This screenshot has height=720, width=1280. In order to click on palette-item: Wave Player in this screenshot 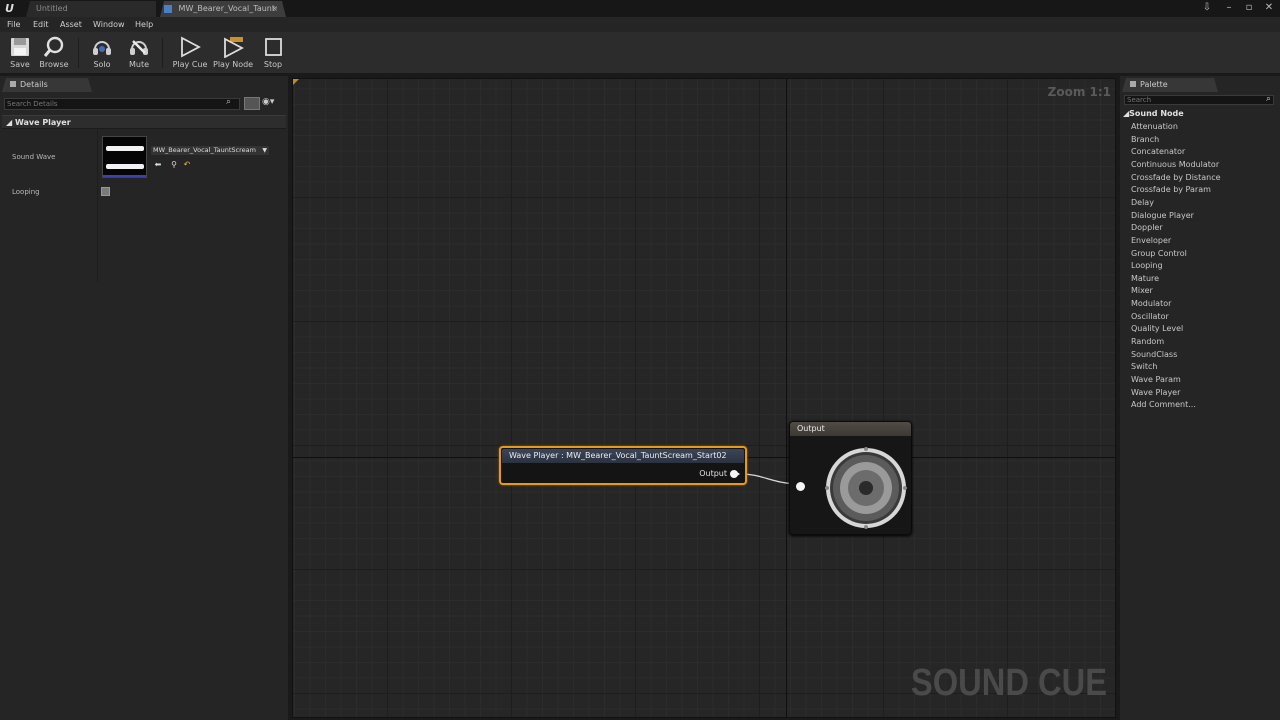, I will do `click(1155, 392)`.